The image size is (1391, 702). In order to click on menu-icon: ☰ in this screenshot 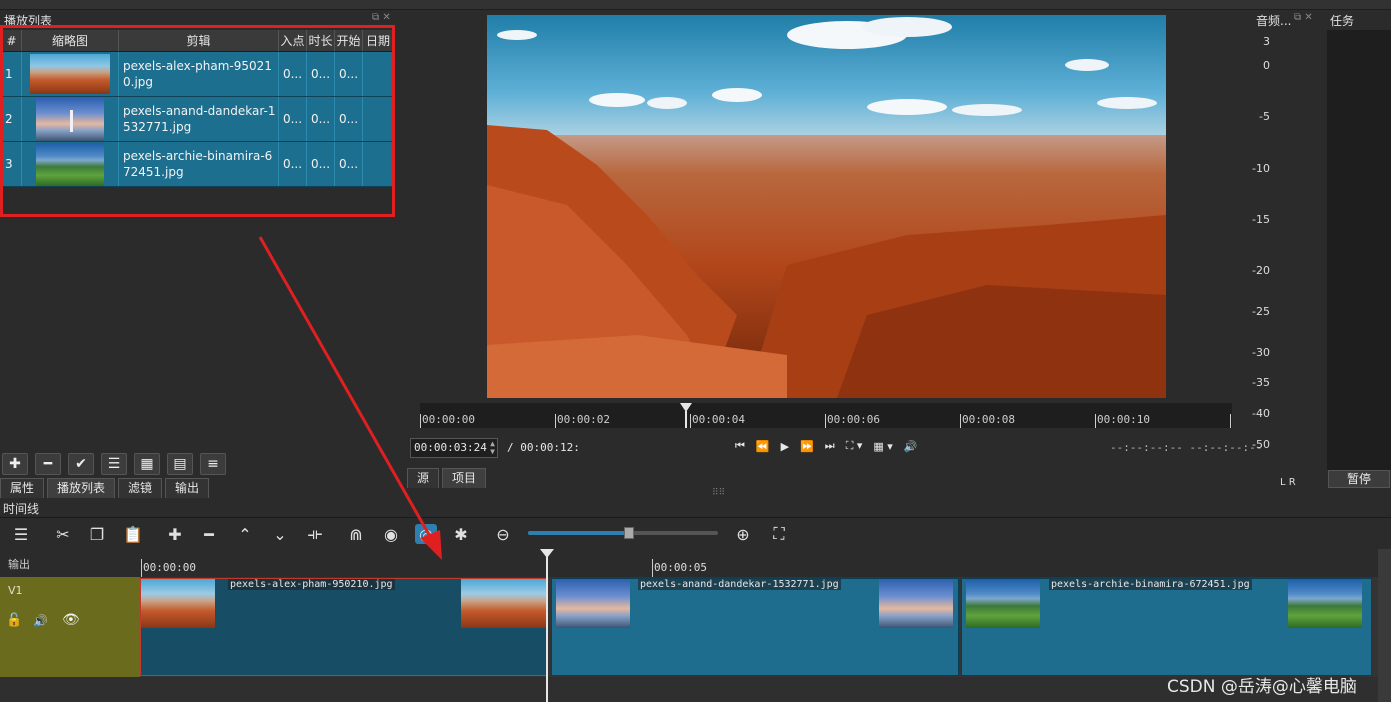, I will do `click(21, 534)`.